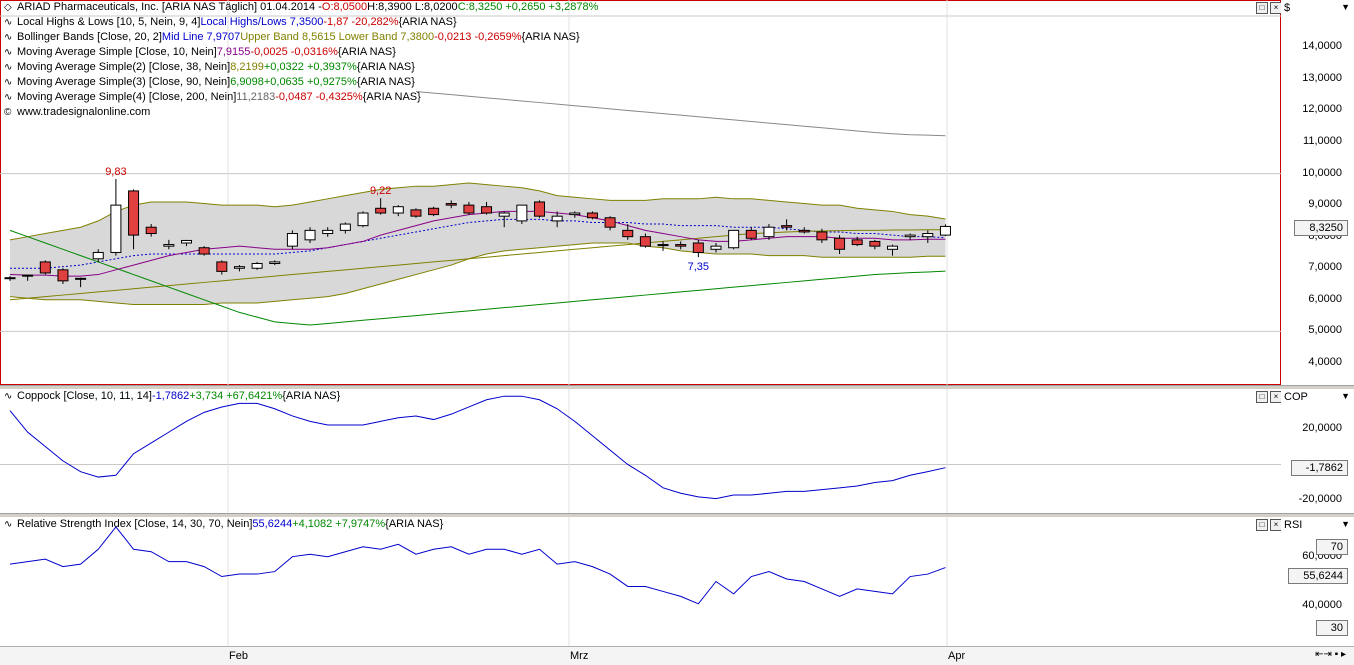 The width and height of the screenshot is (1354, 665). Describe the element at coordinates (1320, 499) in the screenshot. I see `y-tick-label: -20,0000` at that location.